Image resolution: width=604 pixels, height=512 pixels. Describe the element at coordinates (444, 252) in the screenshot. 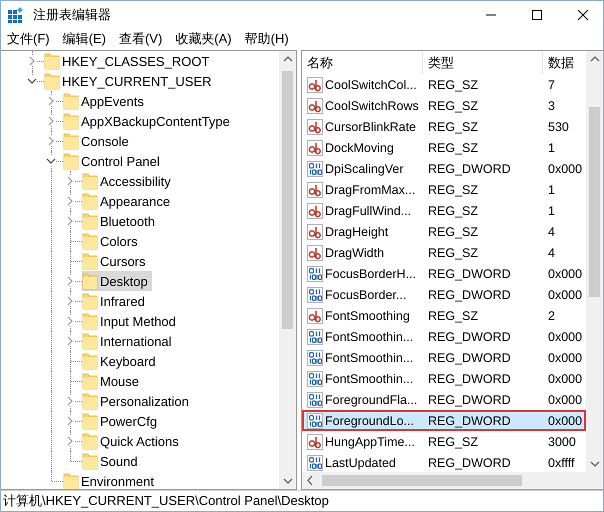

I see `value-row: DragWidth REG_SZ 4` at that location.